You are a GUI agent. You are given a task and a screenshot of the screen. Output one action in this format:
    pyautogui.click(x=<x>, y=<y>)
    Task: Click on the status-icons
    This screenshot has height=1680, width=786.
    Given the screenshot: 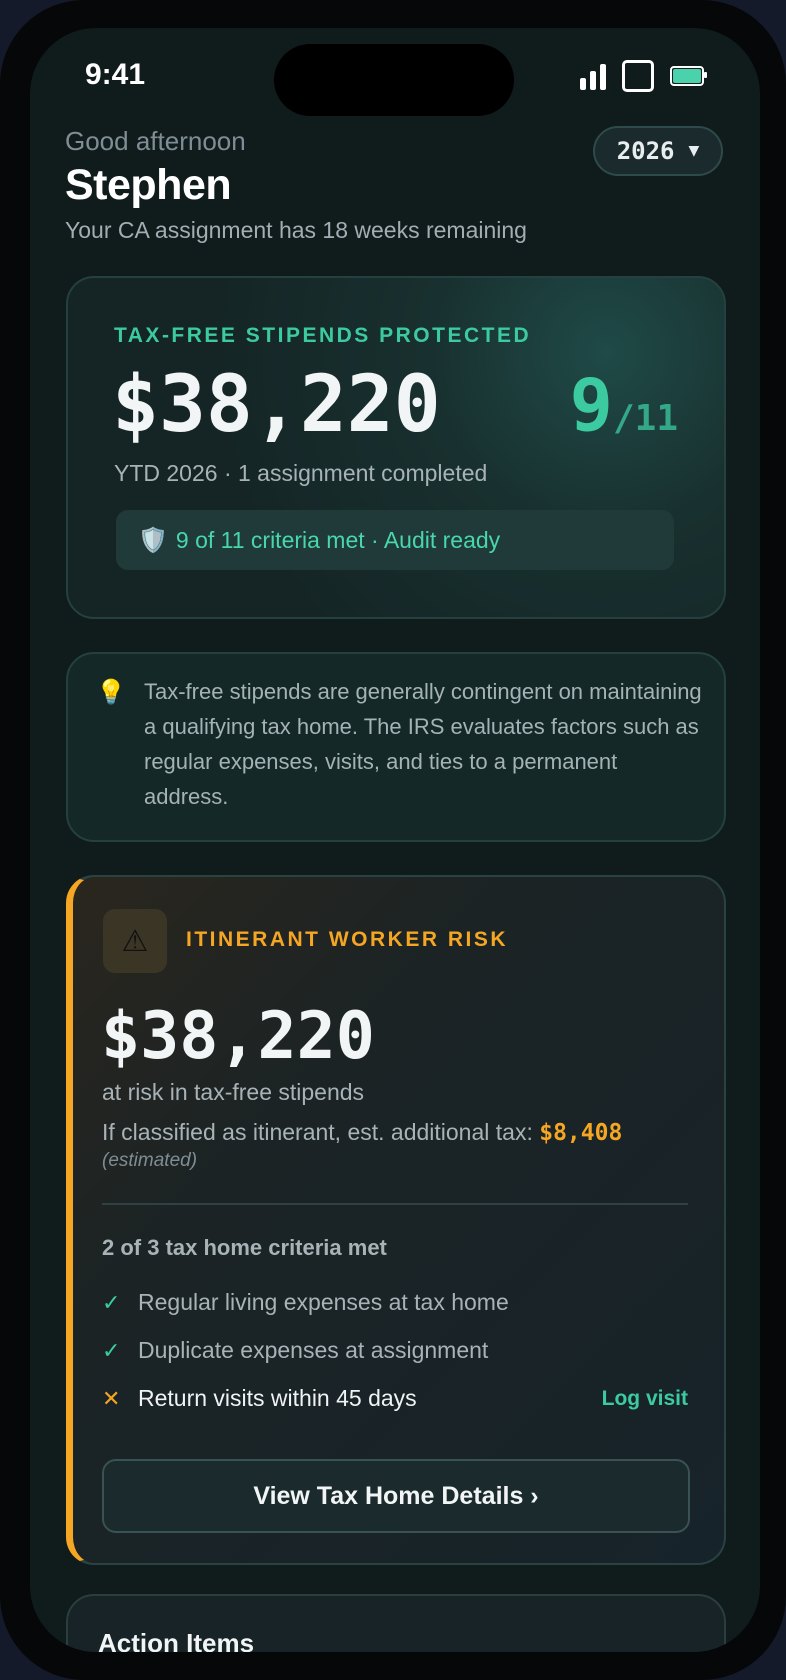 What is the action you would take?
    pyautogui.click(x=643, y=76)
    